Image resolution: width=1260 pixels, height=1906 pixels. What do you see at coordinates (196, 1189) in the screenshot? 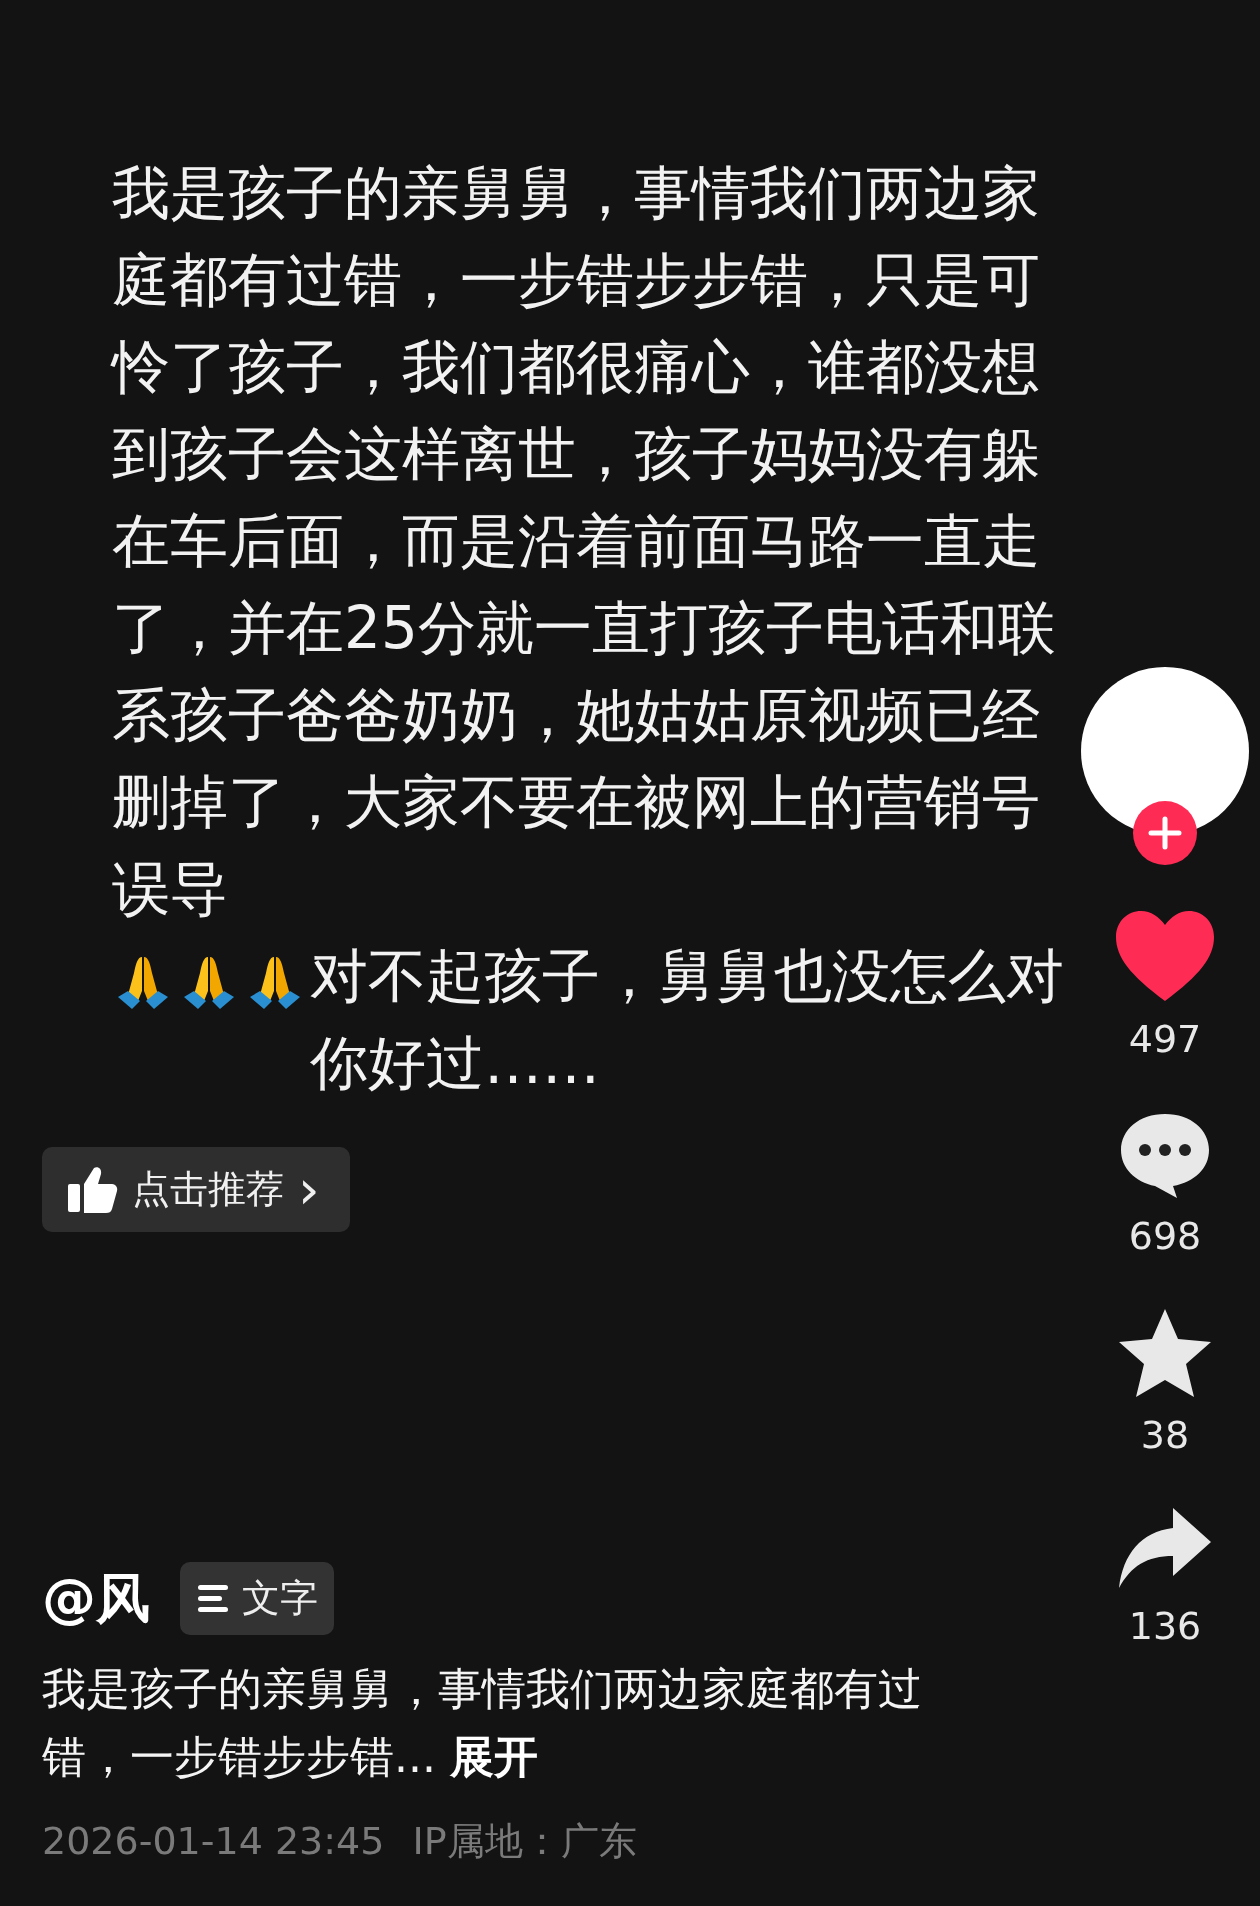
I see `recommend-button: 点击推荐 ›` at bounding box center [196, 1189].